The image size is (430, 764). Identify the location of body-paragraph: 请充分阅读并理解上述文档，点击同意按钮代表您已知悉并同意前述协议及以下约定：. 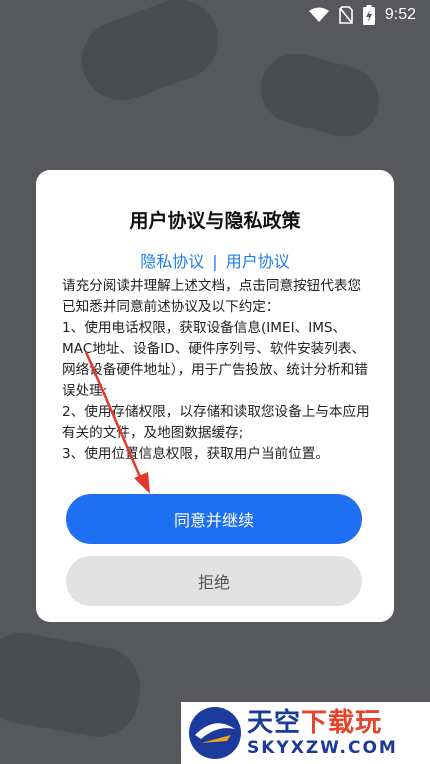
(212, 296).